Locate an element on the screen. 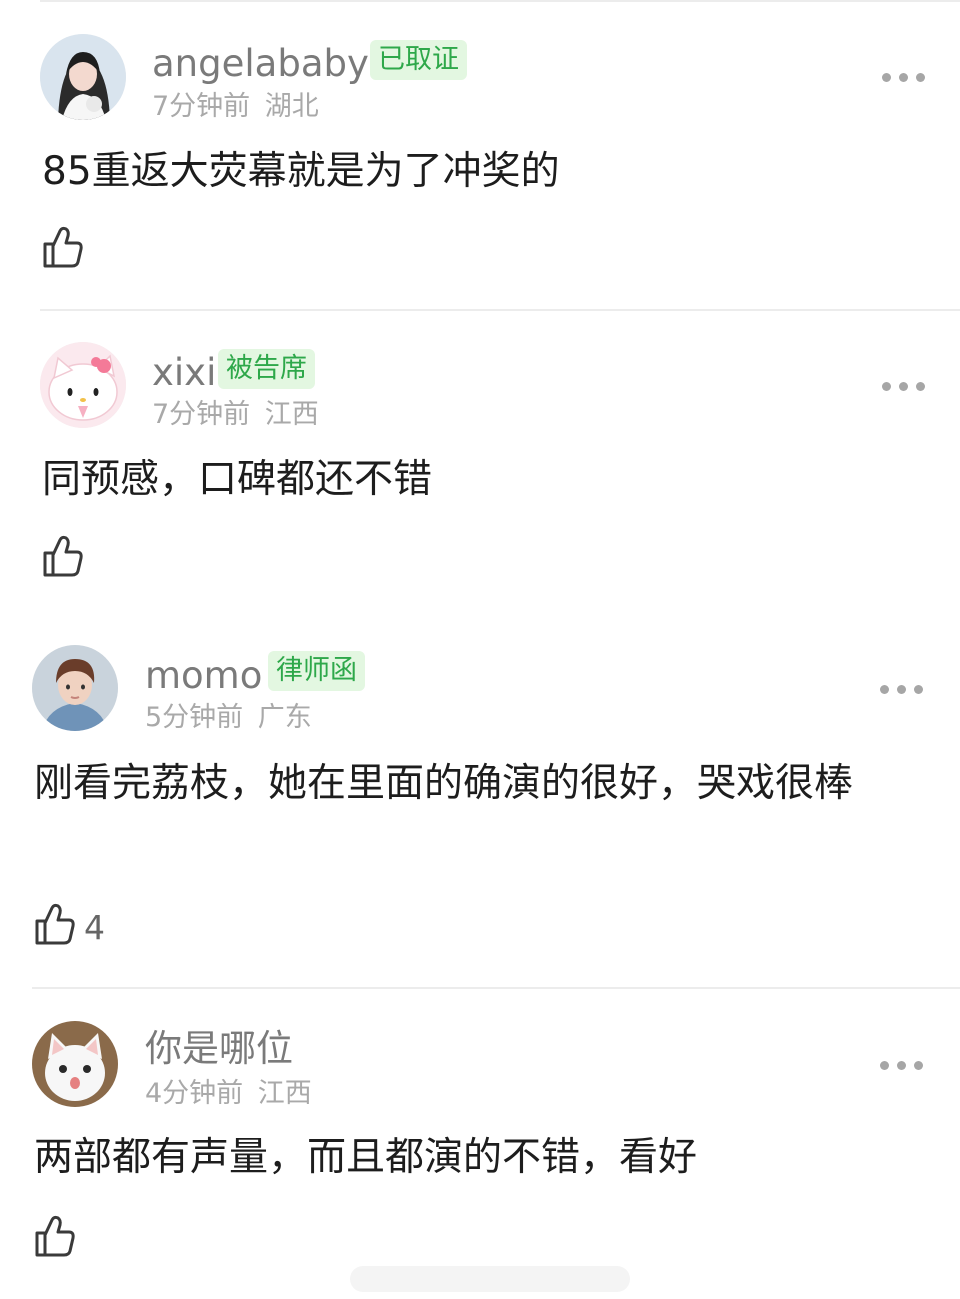 The image size is (960, 1299). comment-location: 广东 is located at coordinates (284, 717).